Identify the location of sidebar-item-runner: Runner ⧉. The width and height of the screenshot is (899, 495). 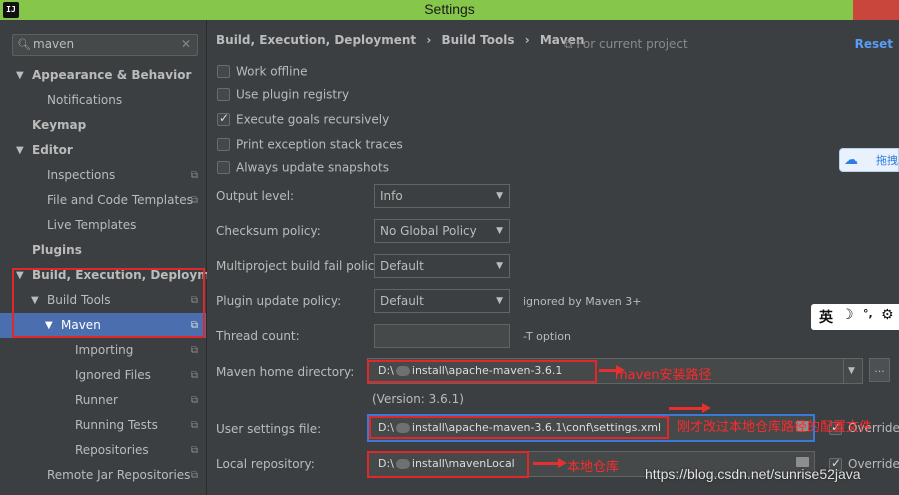
(103, 400).